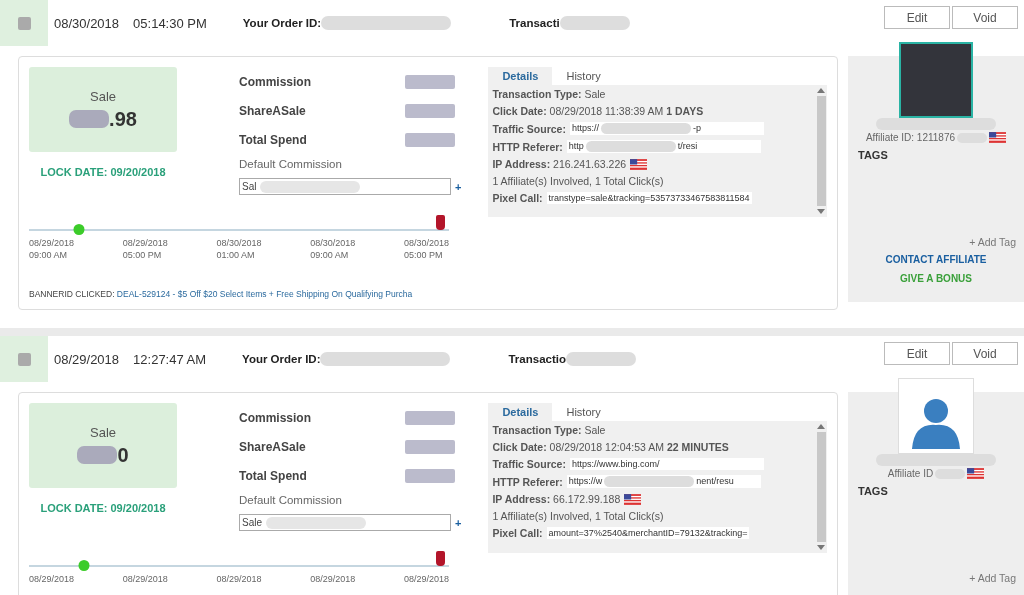 Image resolution: width=1024 pixels, height=595 pixels. I want to click on detail-field: amount=37%2540&merchantID=79132&tracking=, so click(648, 533).